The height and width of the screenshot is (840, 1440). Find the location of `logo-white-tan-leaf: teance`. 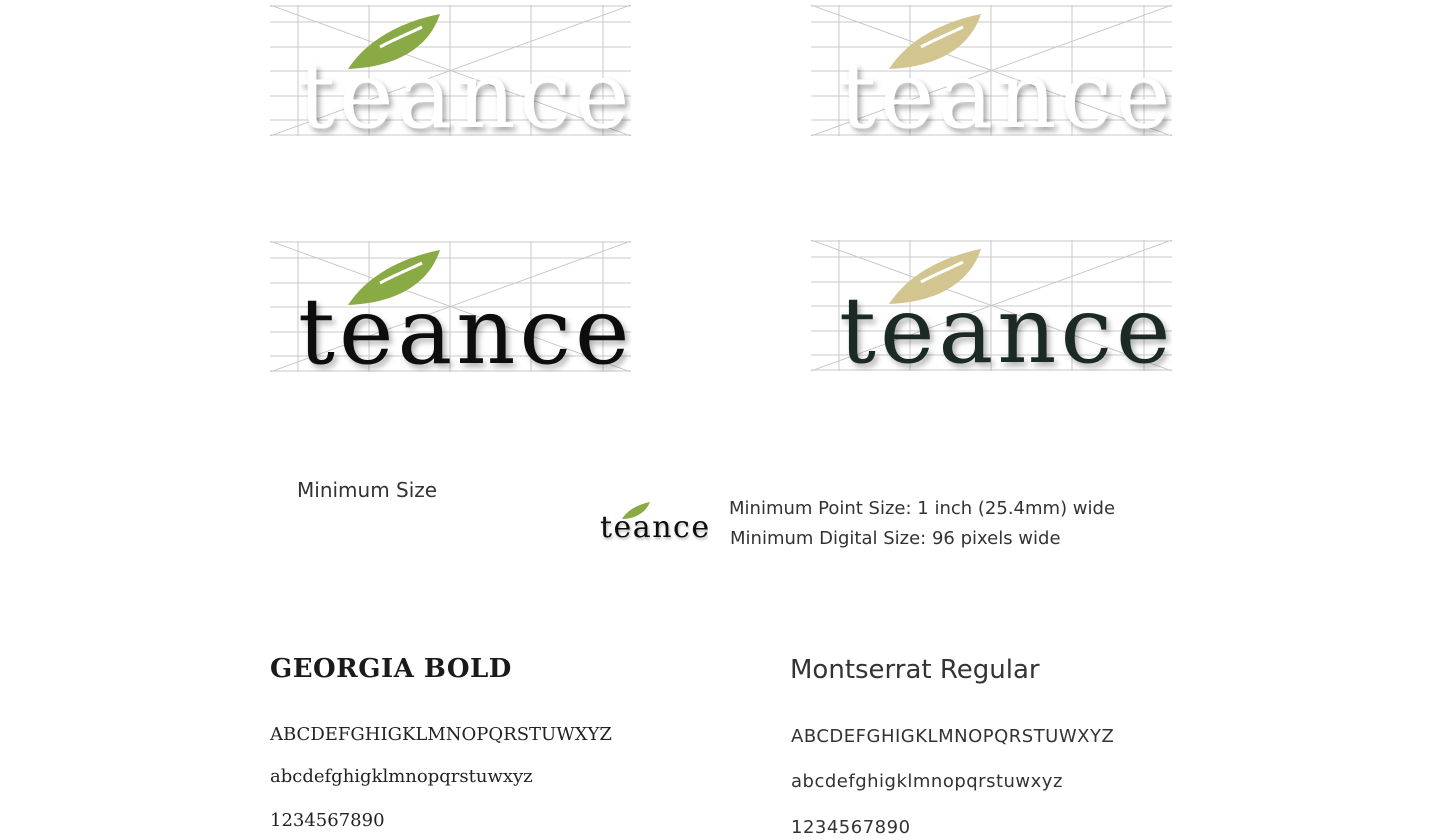

logo-white-tan-leaf: teance is located at coordinates (991, 70).